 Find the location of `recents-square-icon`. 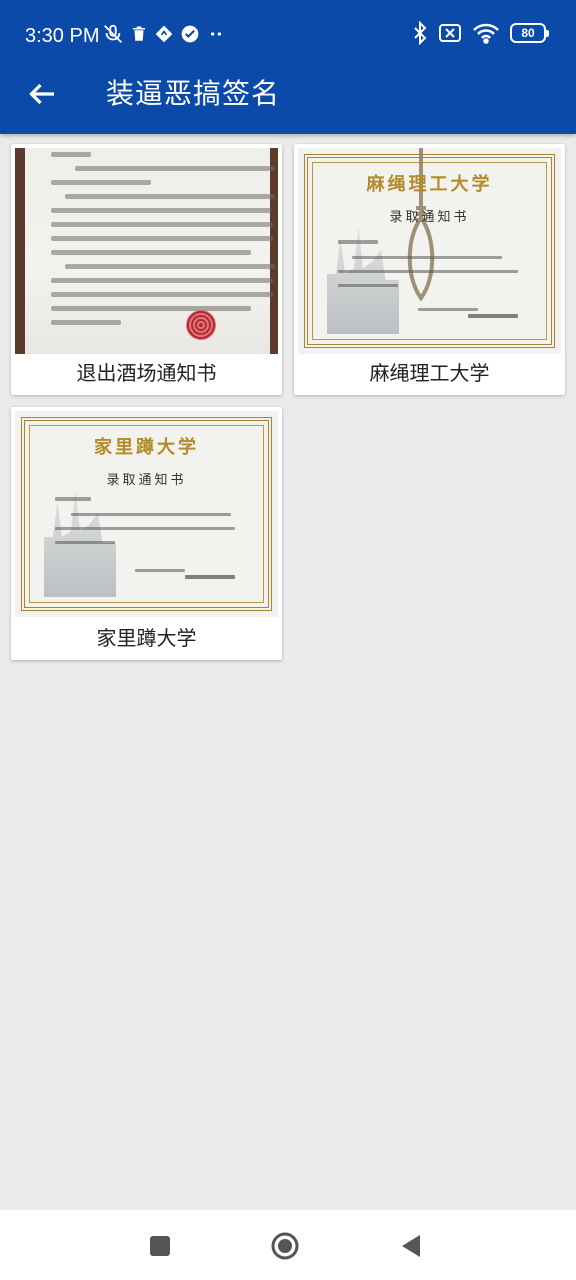

recents-square-icon is located at coordinates (160, 1246).